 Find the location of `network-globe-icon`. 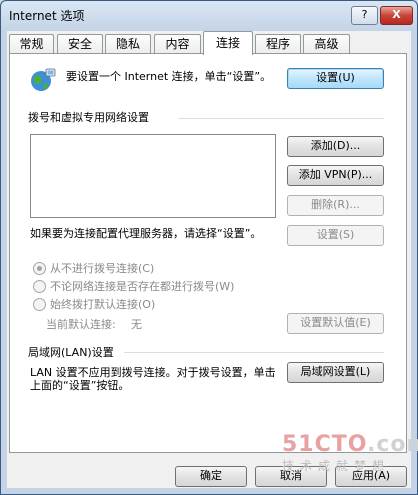

network-globe-icon is located at coordinates (43, 79).